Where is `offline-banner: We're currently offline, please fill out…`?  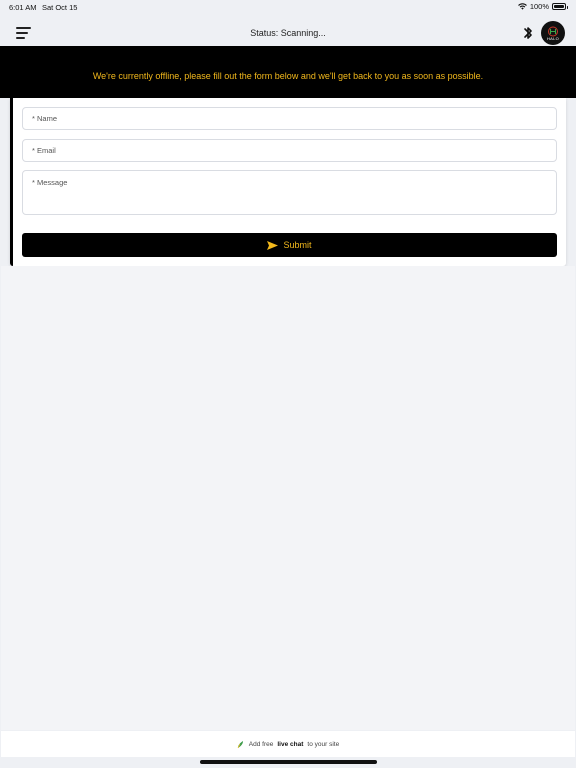
offline-banner: We're currently offline, please fill out… is located at coordinates (288, 72).